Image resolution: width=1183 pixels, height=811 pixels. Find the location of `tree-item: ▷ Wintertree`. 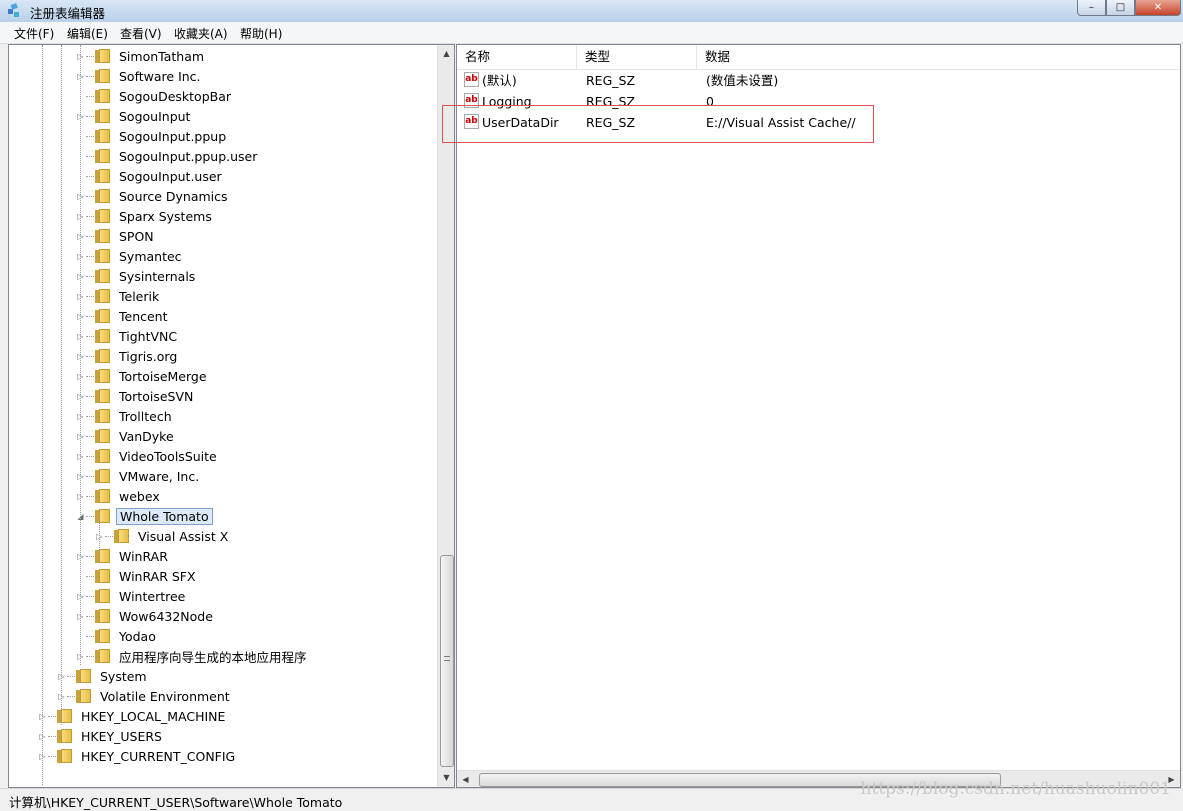

tree-item: ▷ Wintertree is located at coordinates (132, 596).